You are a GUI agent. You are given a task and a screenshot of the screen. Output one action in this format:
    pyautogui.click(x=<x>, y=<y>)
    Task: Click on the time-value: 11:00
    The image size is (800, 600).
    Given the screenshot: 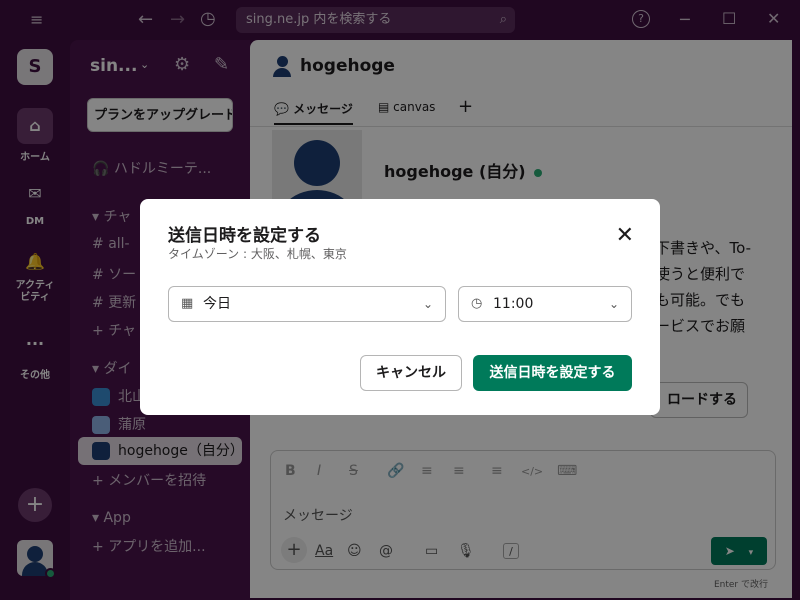 What is the action you would take?
    pyautogui.click(x=513, y=304)
    